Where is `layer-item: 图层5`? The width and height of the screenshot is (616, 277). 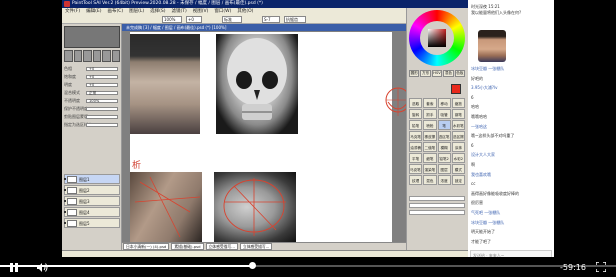 layer-item: 图层5 is located at coordinates (92, 223).